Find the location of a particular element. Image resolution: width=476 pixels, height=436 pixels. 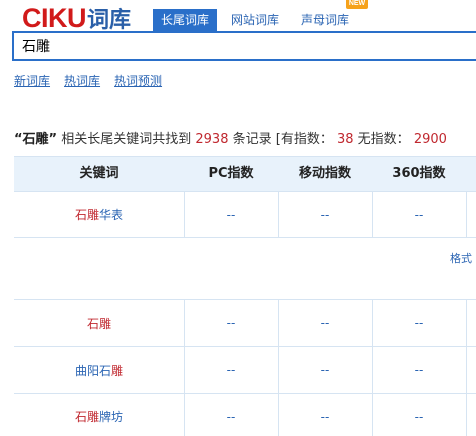

logo-text-cn: 词库 is located at coordinates (109, 20).